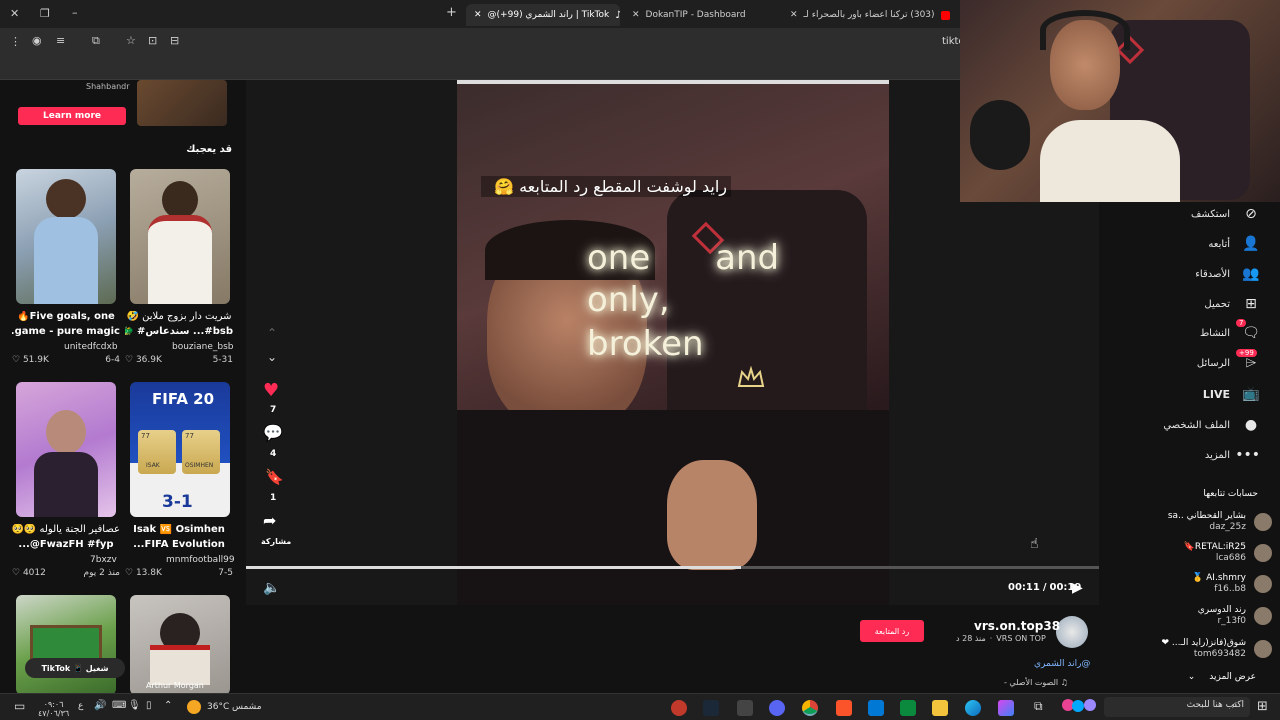 The image size is (1280, 720). What do you see at coordinates (870, 15) in the screenshot?
I see `tab-youtube: ✕ (303) تركنا اعضاء باور بالصحراء لـ` at bounding box center [870, 15].